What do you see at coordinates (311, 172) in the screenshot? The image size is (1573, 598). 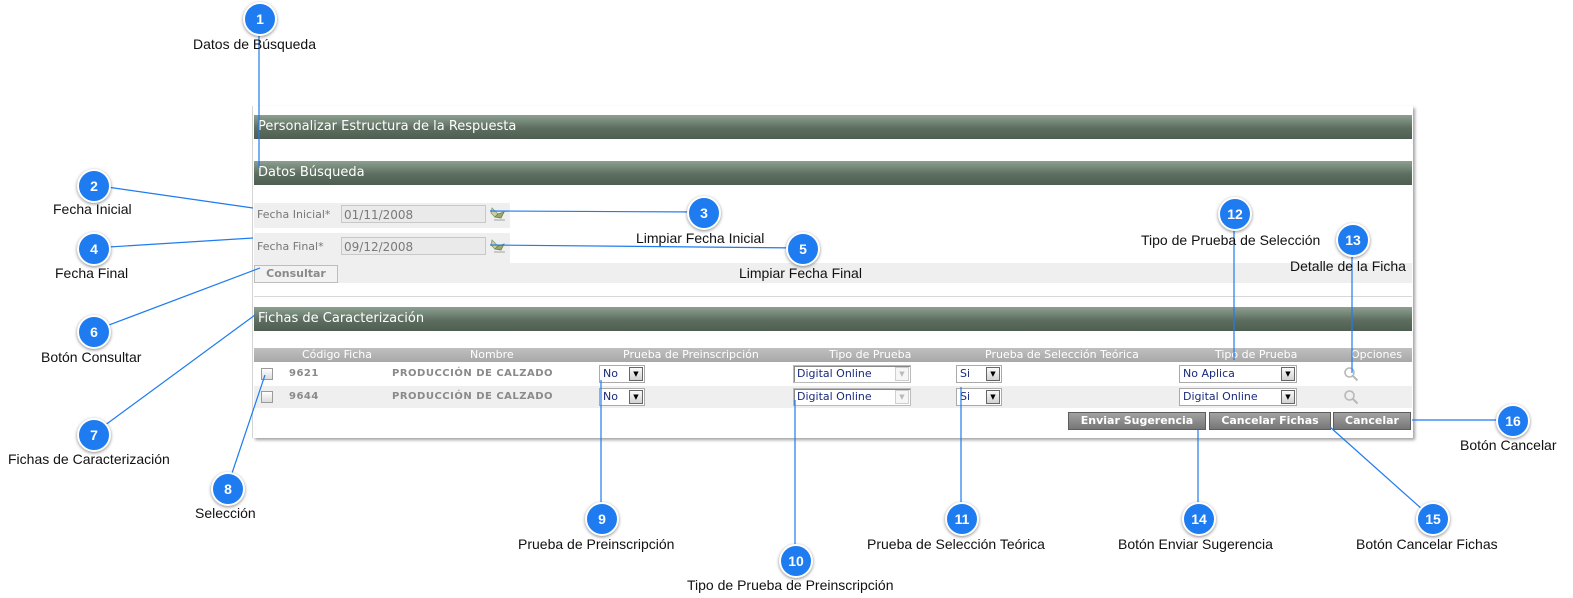 I see `datos-busqueda-title: Datos Búsqueda` at bounding box center [311, 172].